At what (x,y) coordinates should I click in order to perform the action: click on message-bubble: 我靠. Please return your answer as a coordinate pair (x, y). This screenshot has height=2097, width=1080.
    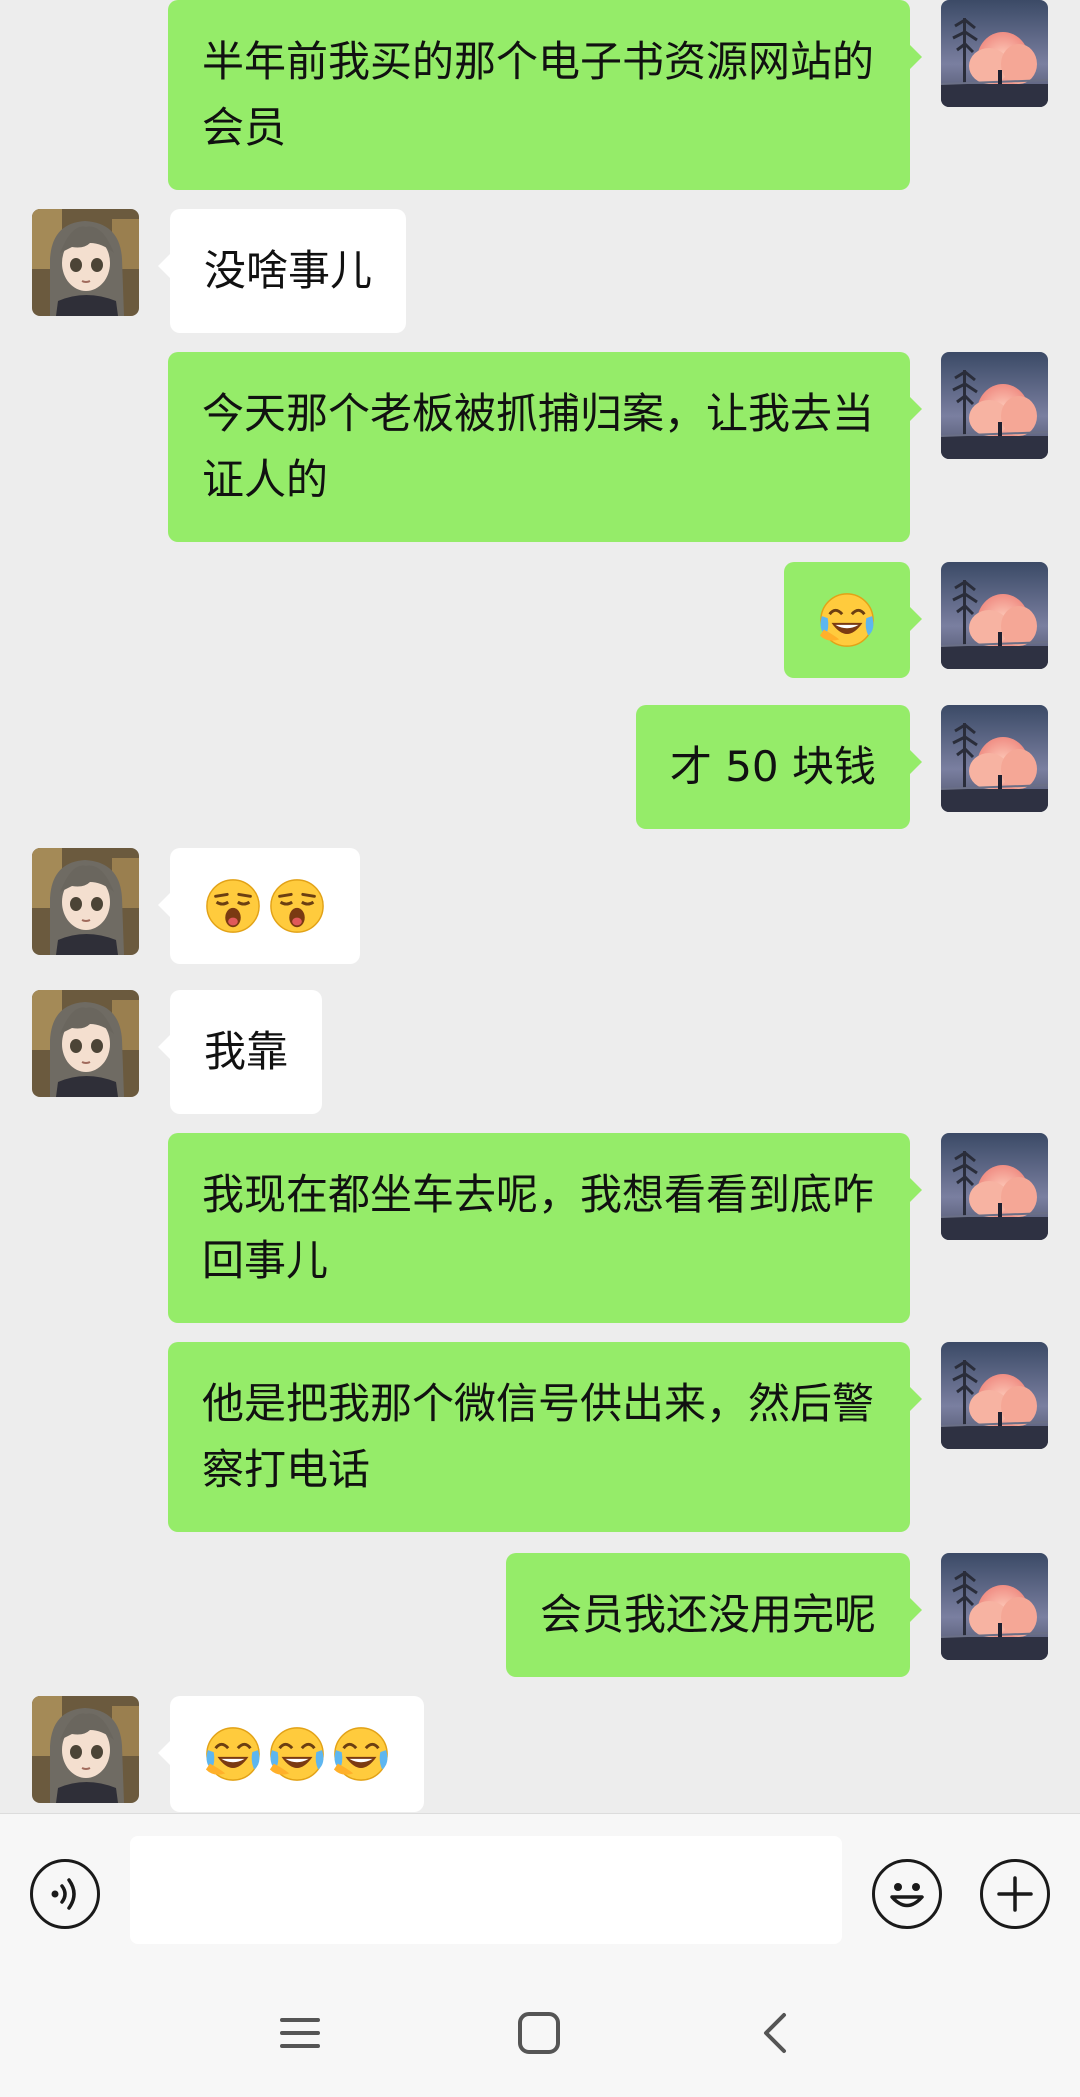
    Looking at the image, I should click on (240, 1052).